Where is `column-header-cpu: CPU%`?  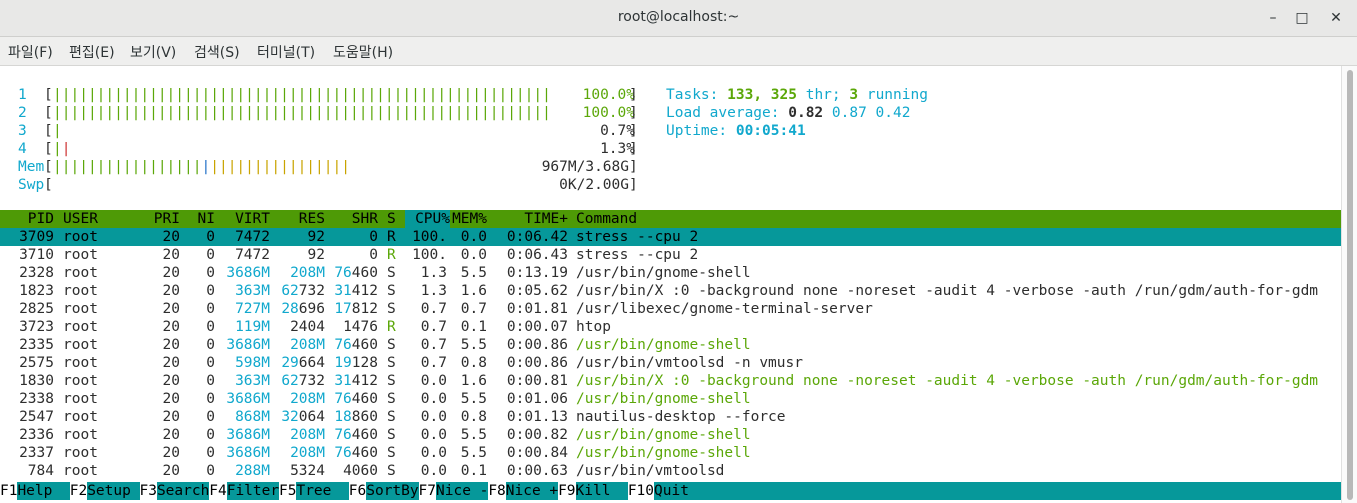
column-header-cpu: CPU% is located at coordinates (427, 219).